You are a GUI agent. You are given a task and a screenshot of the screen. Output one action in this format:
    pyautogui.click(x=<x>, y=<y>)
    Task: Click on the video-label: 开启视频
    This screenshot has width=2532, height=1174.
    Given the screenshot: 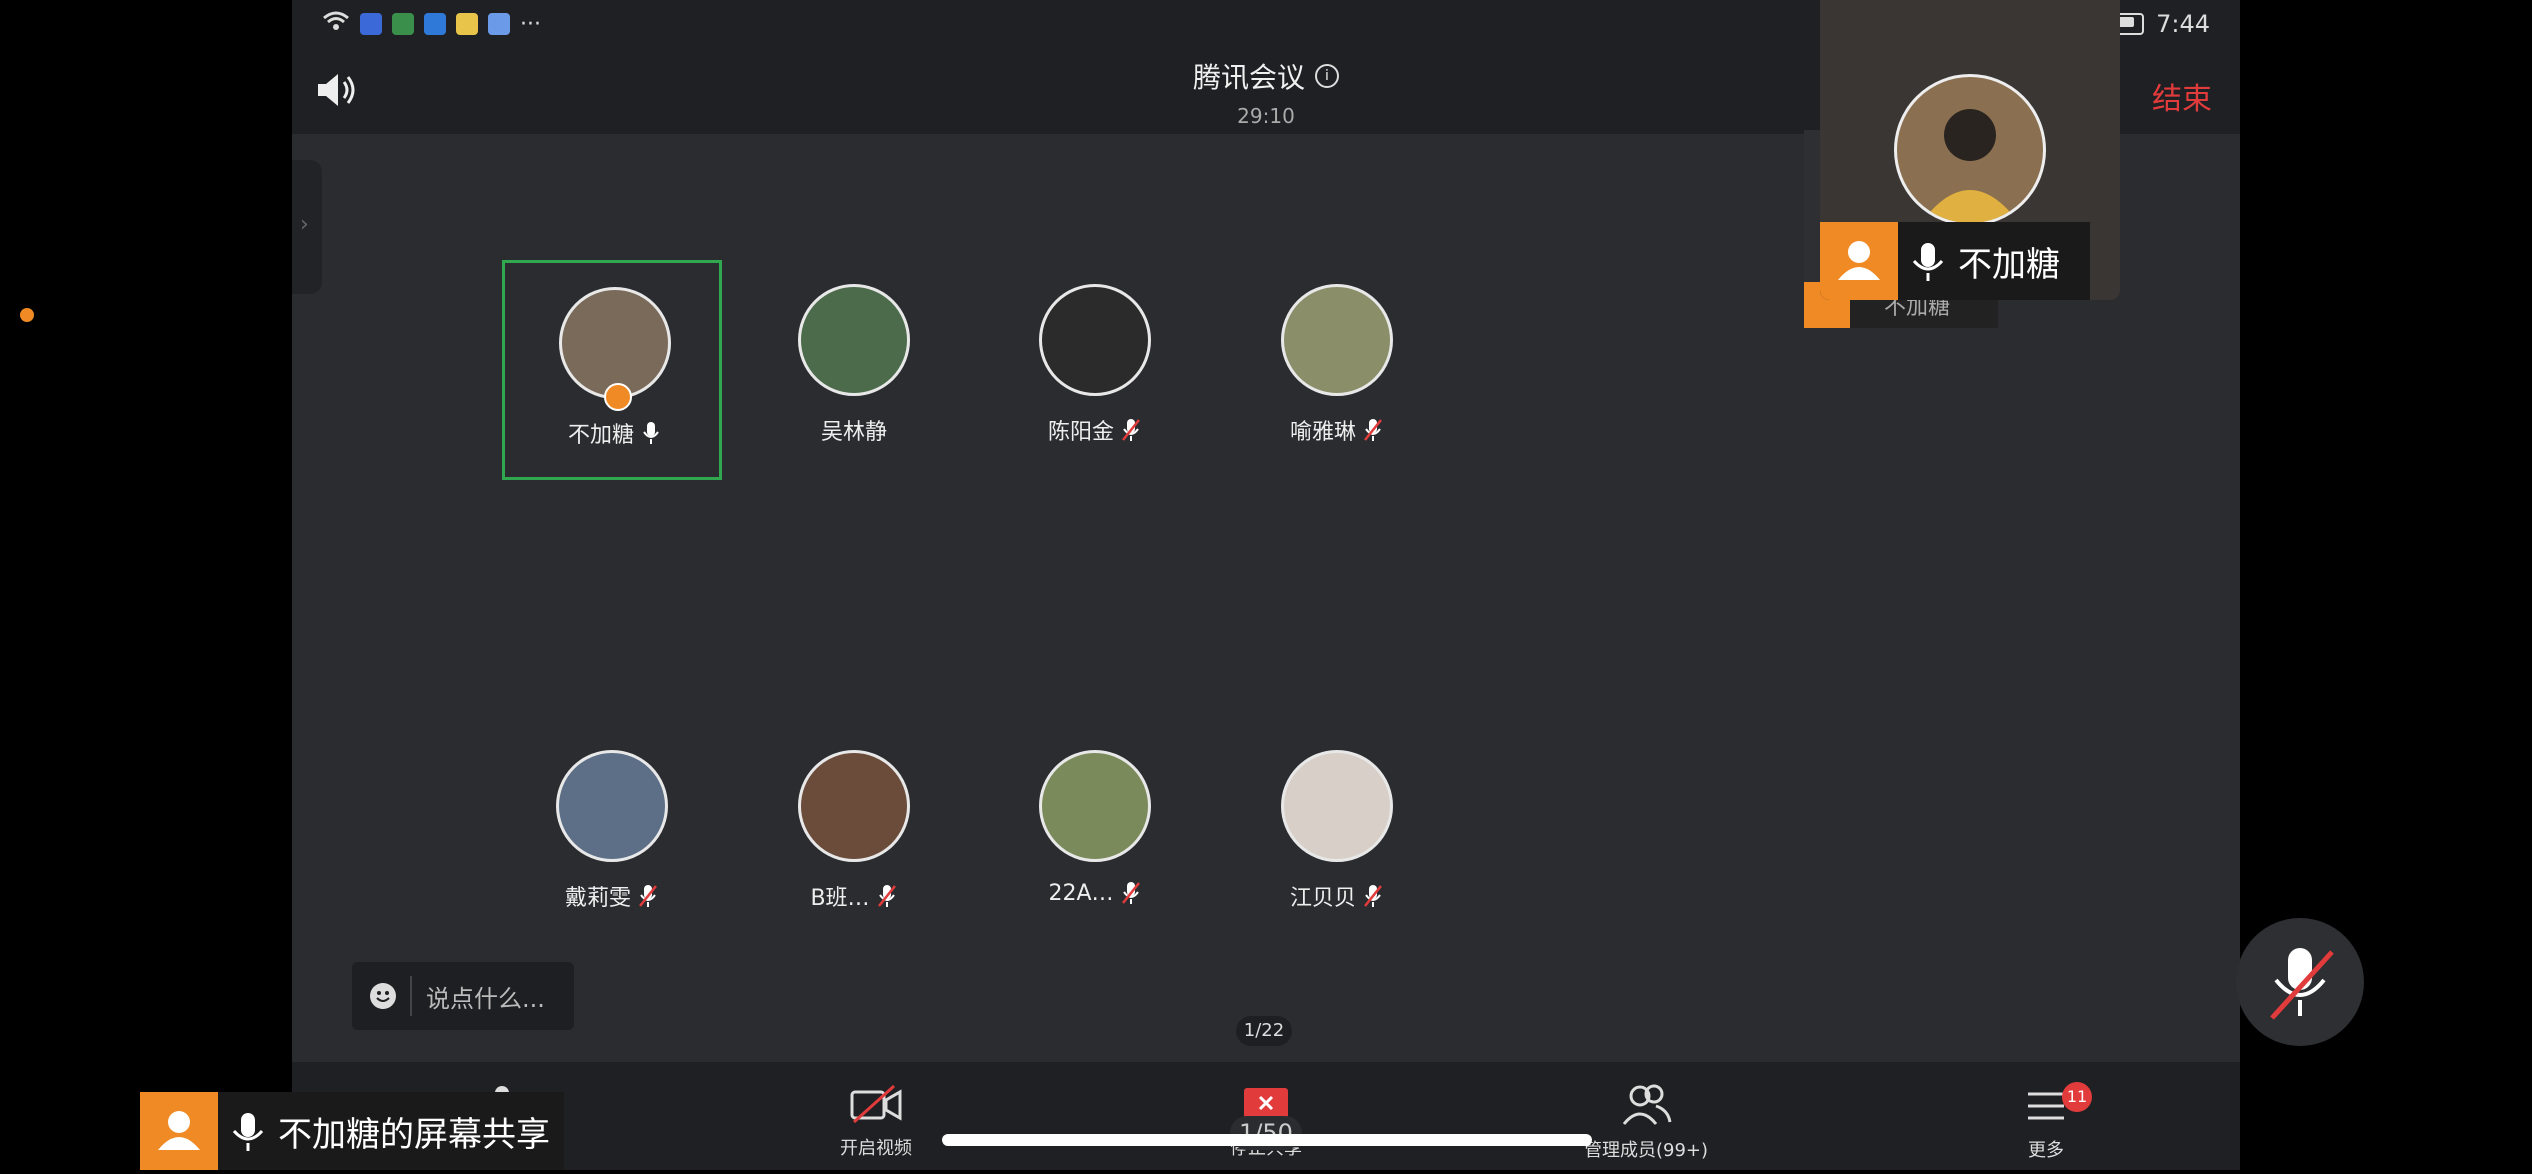 What is the action you would take?
    pyautogui.click(x=876, y=1148)
    